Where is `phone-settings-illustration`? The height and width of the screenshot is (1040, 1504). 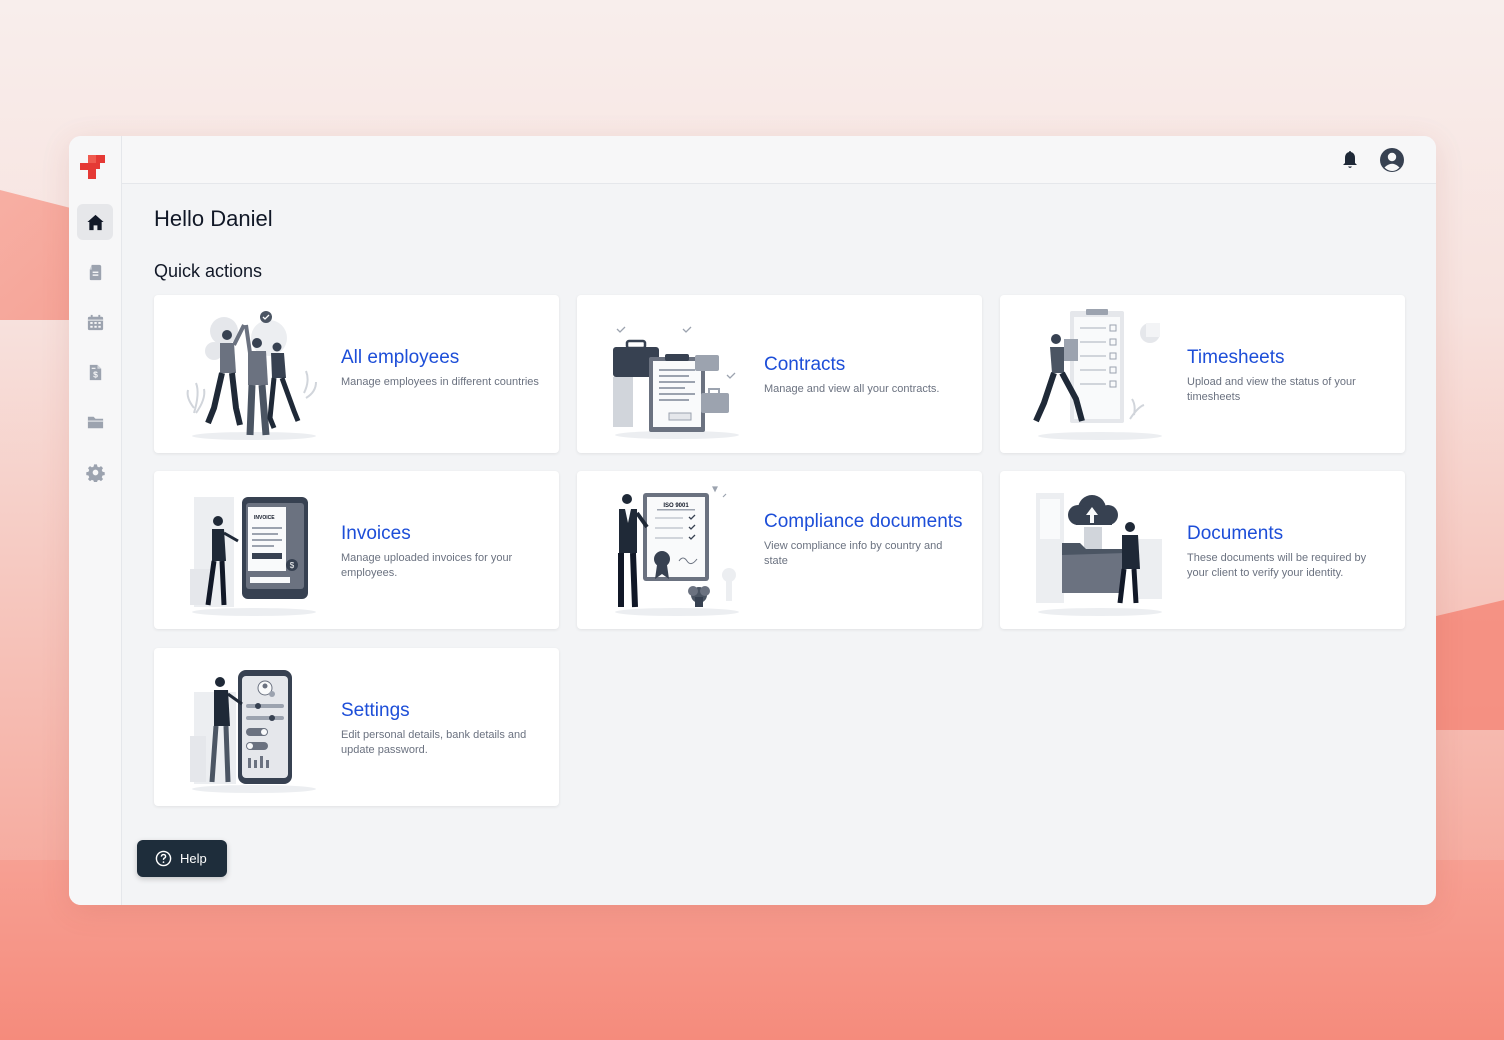
phone-settings-illustration is located at coordinates (253, 731).